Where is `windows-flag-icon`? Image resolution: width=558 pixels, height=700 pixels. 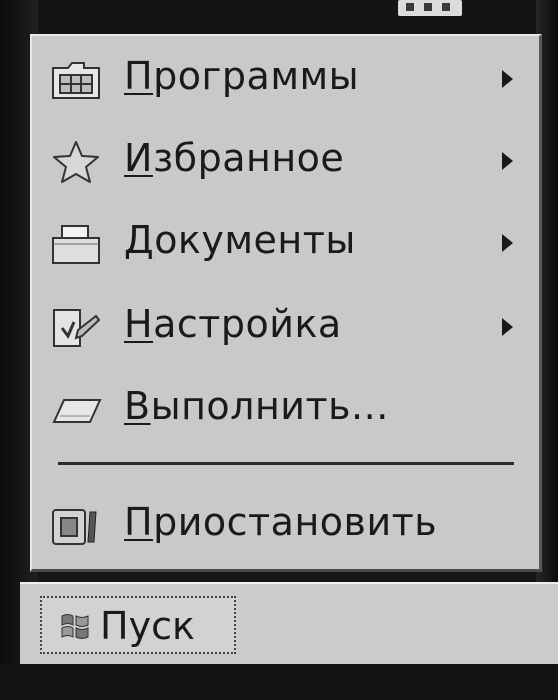 windows-flag-icon is located at coordinates (75, 627).